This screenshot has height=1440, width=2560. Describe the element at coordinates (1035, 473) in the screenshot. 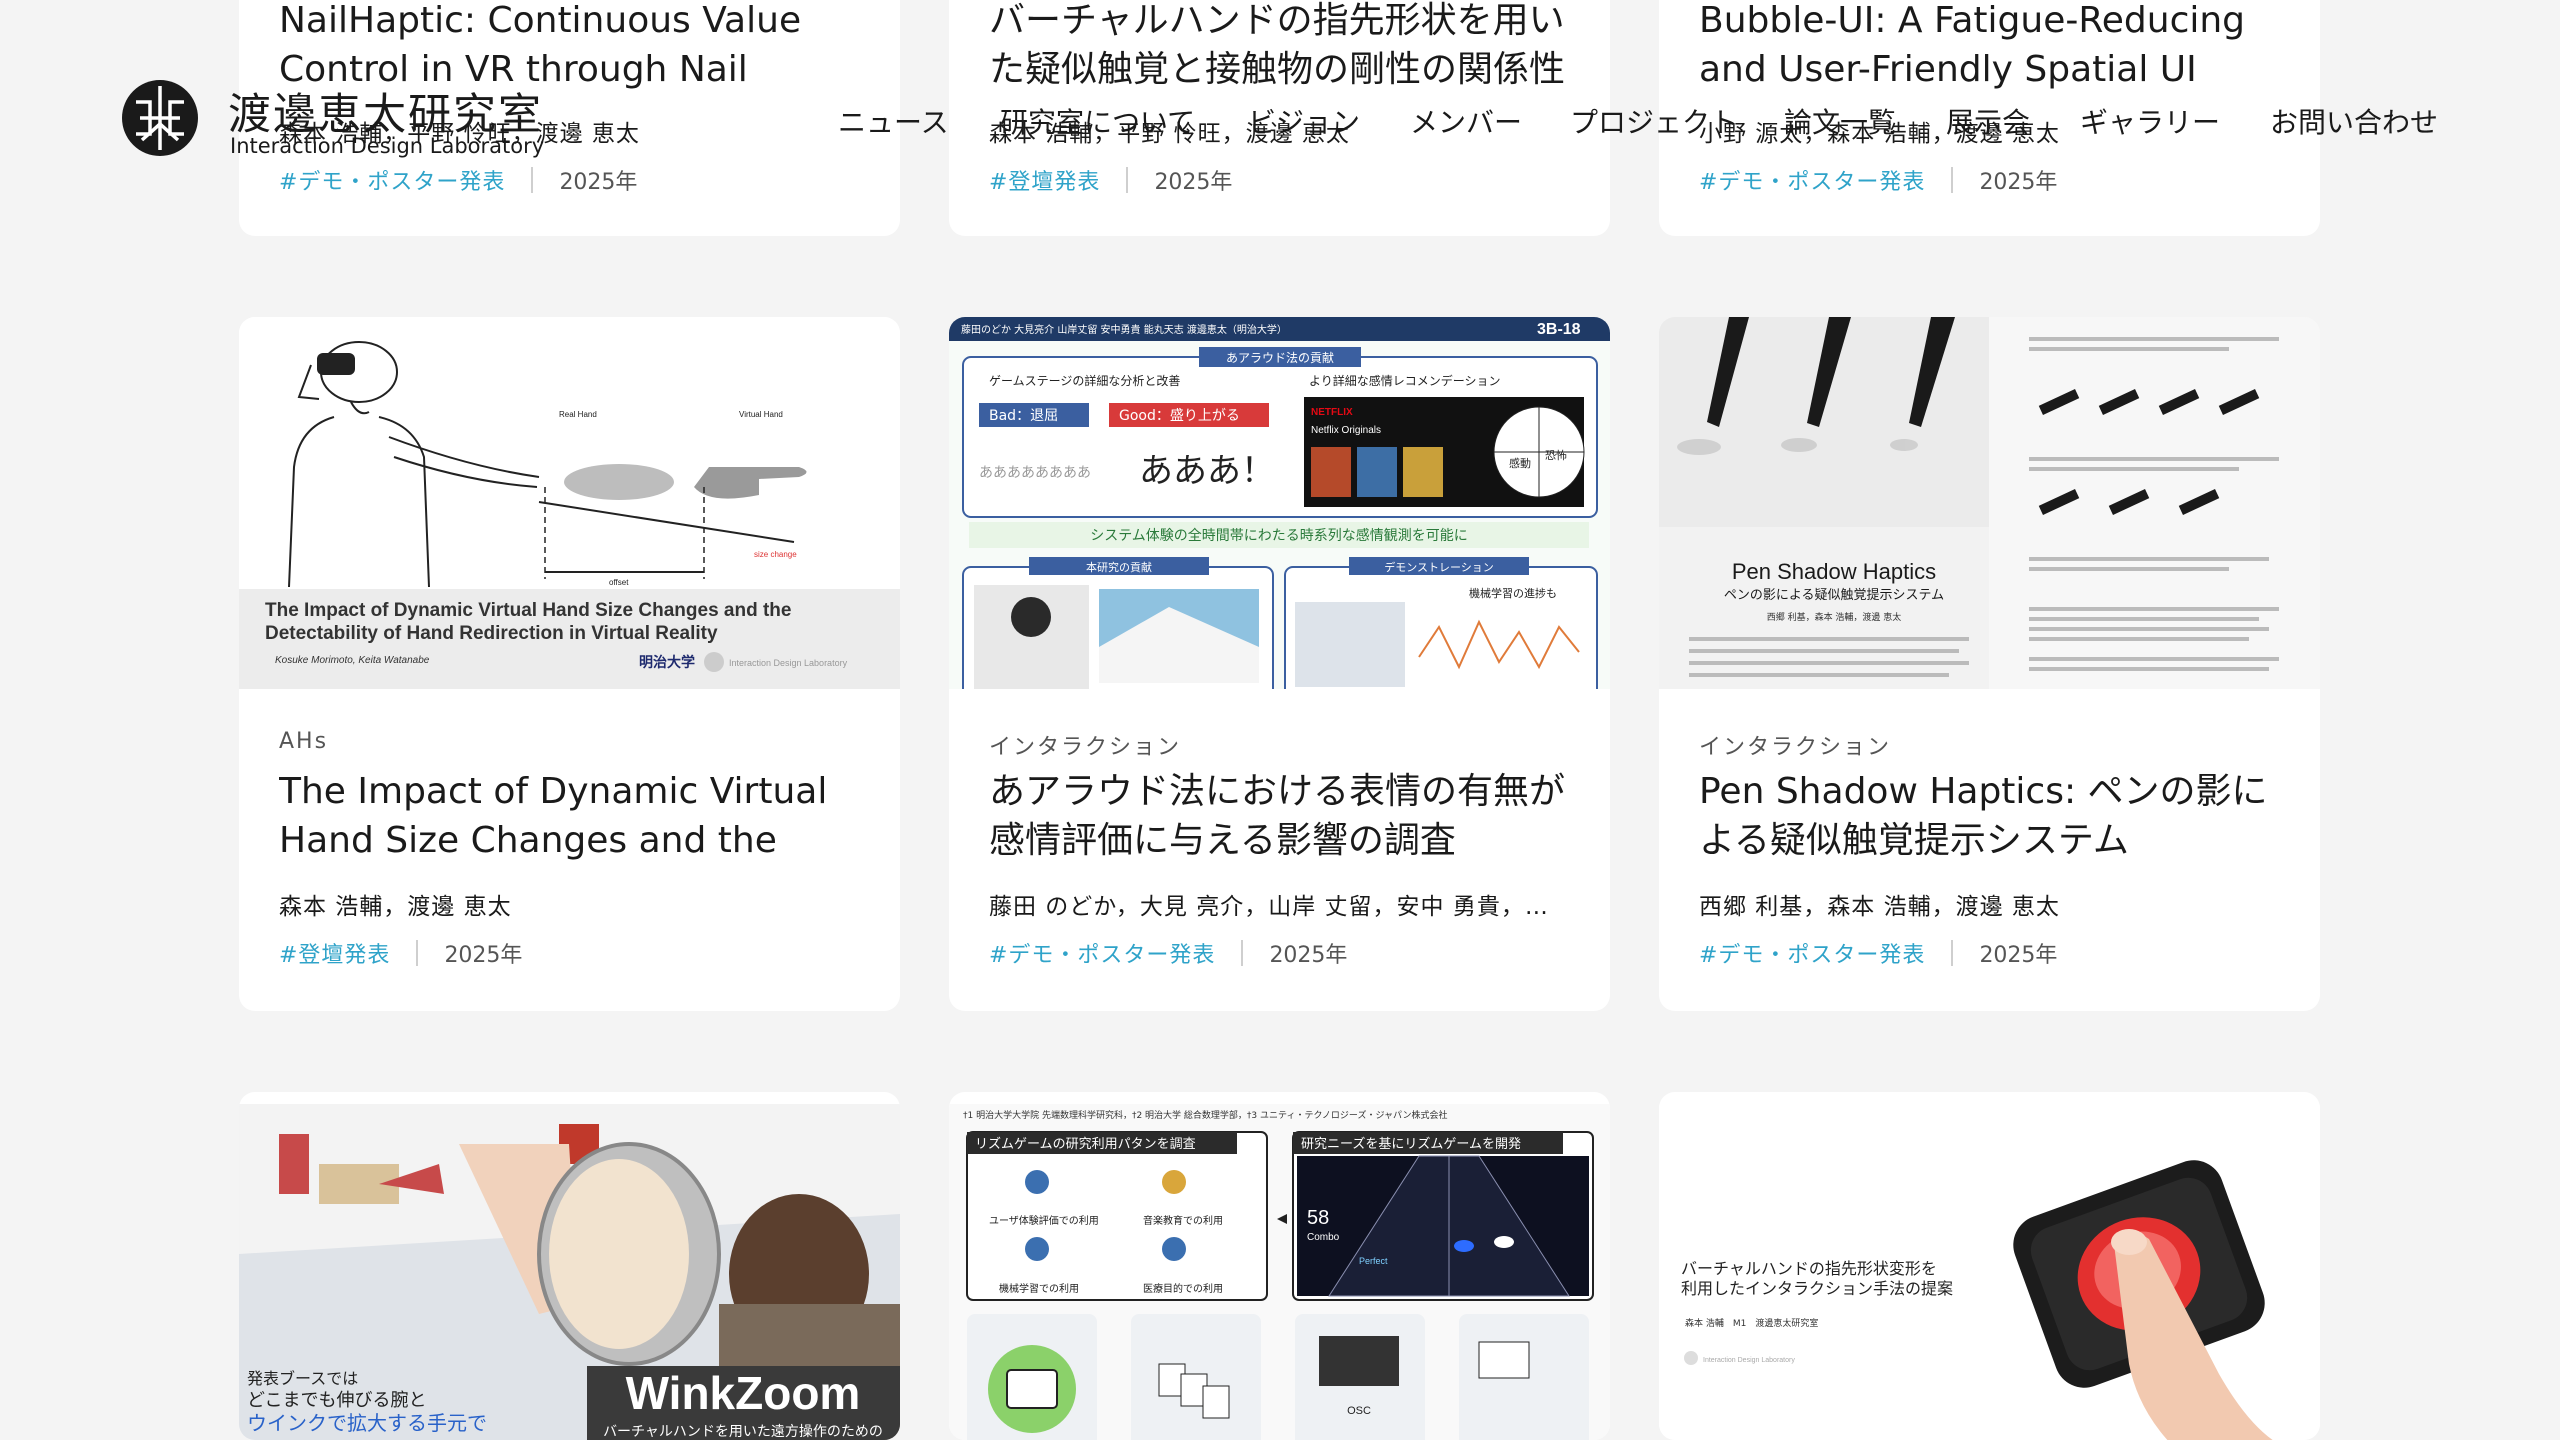

I see `thumb-aaa: ああああああああ` at that location.